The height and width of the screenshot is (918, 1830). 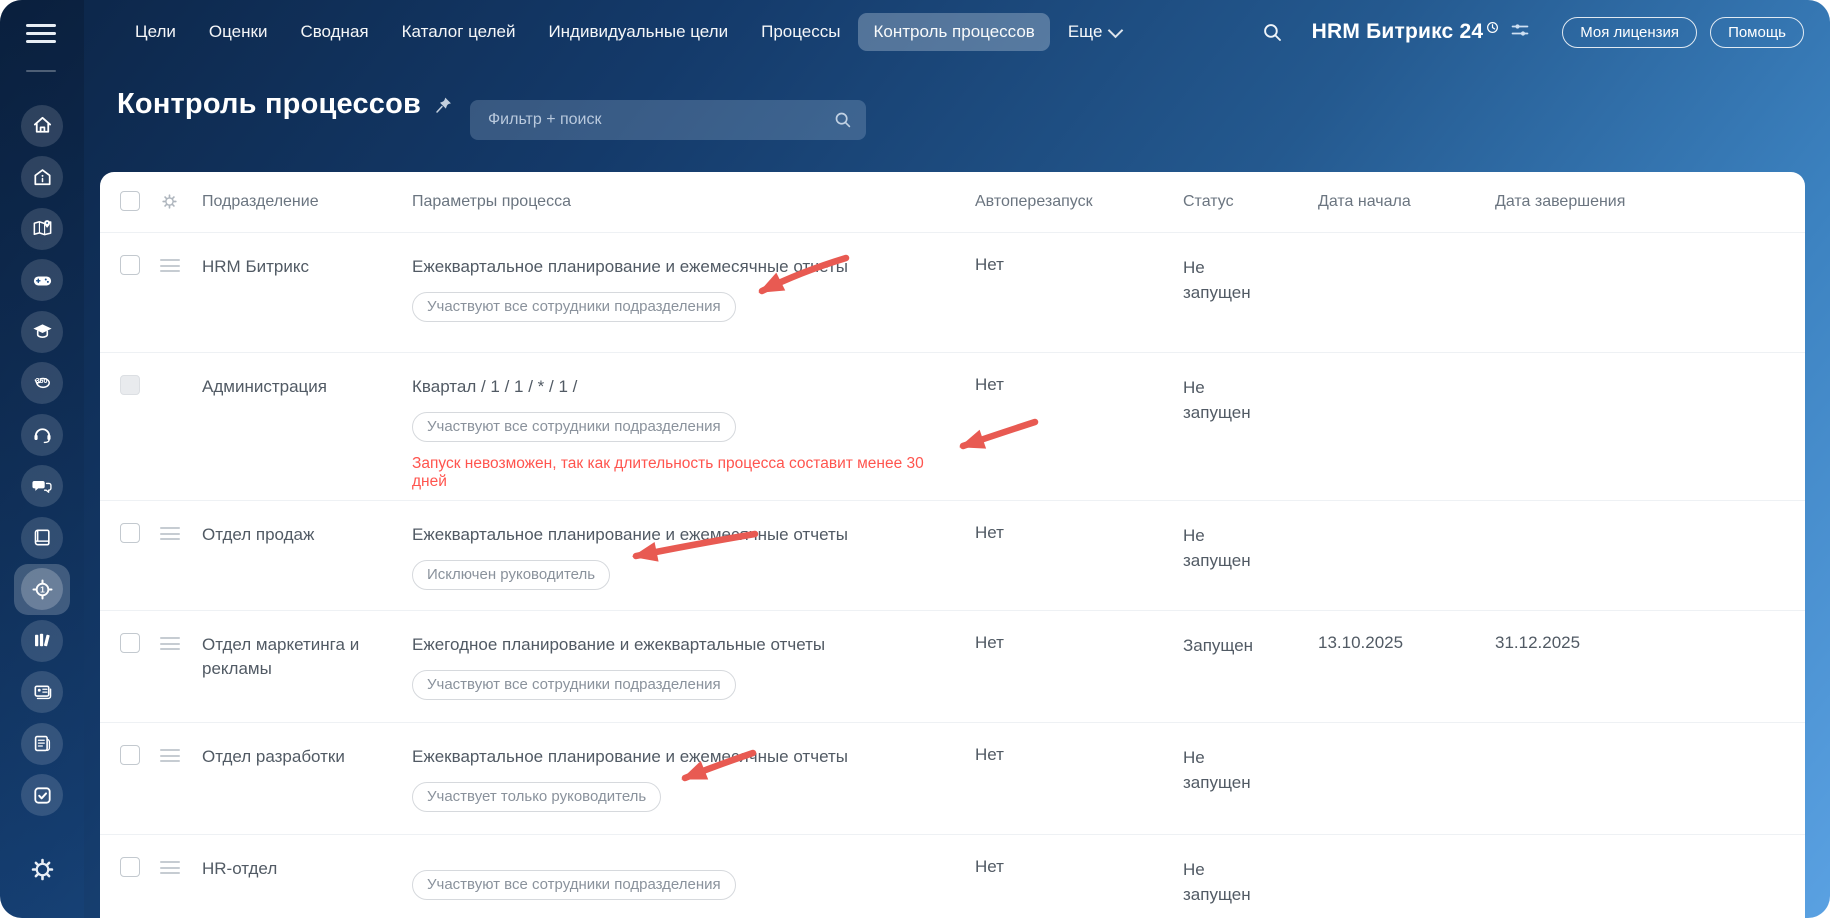 I want to click on knowledge-base-icon, so click(x=42, y=537).